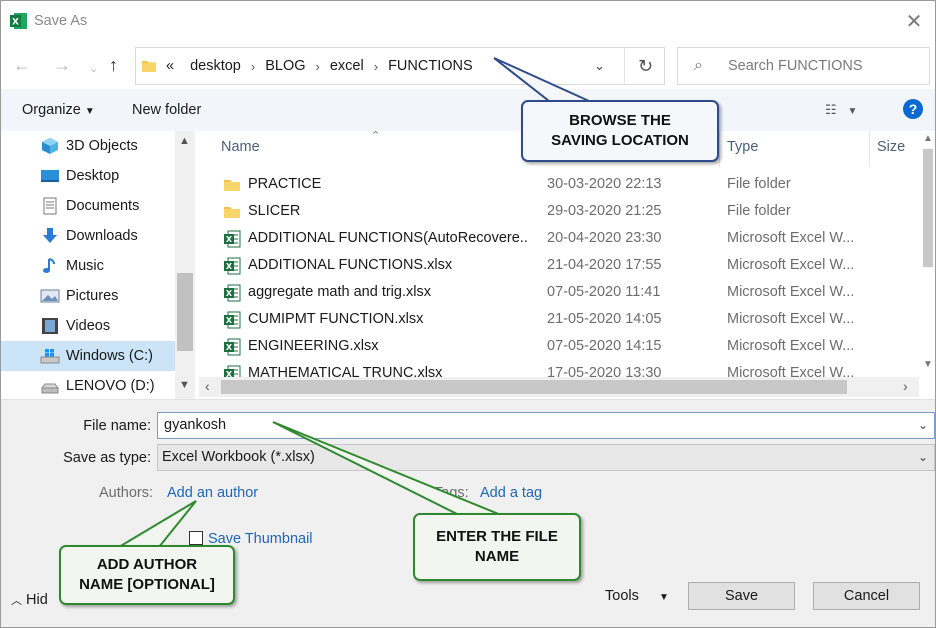 This screenshot has width=936, height=628. I want to click on file-name-value: gyankosh, so click(195, 425).